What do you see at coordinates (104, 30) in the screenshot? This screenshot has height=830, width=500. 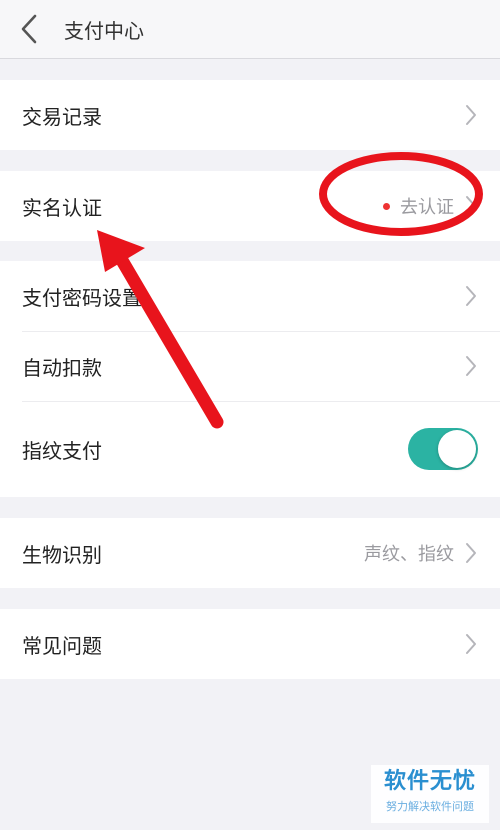 I see `page-title: 支付中心` at bounding box center [104, 30].